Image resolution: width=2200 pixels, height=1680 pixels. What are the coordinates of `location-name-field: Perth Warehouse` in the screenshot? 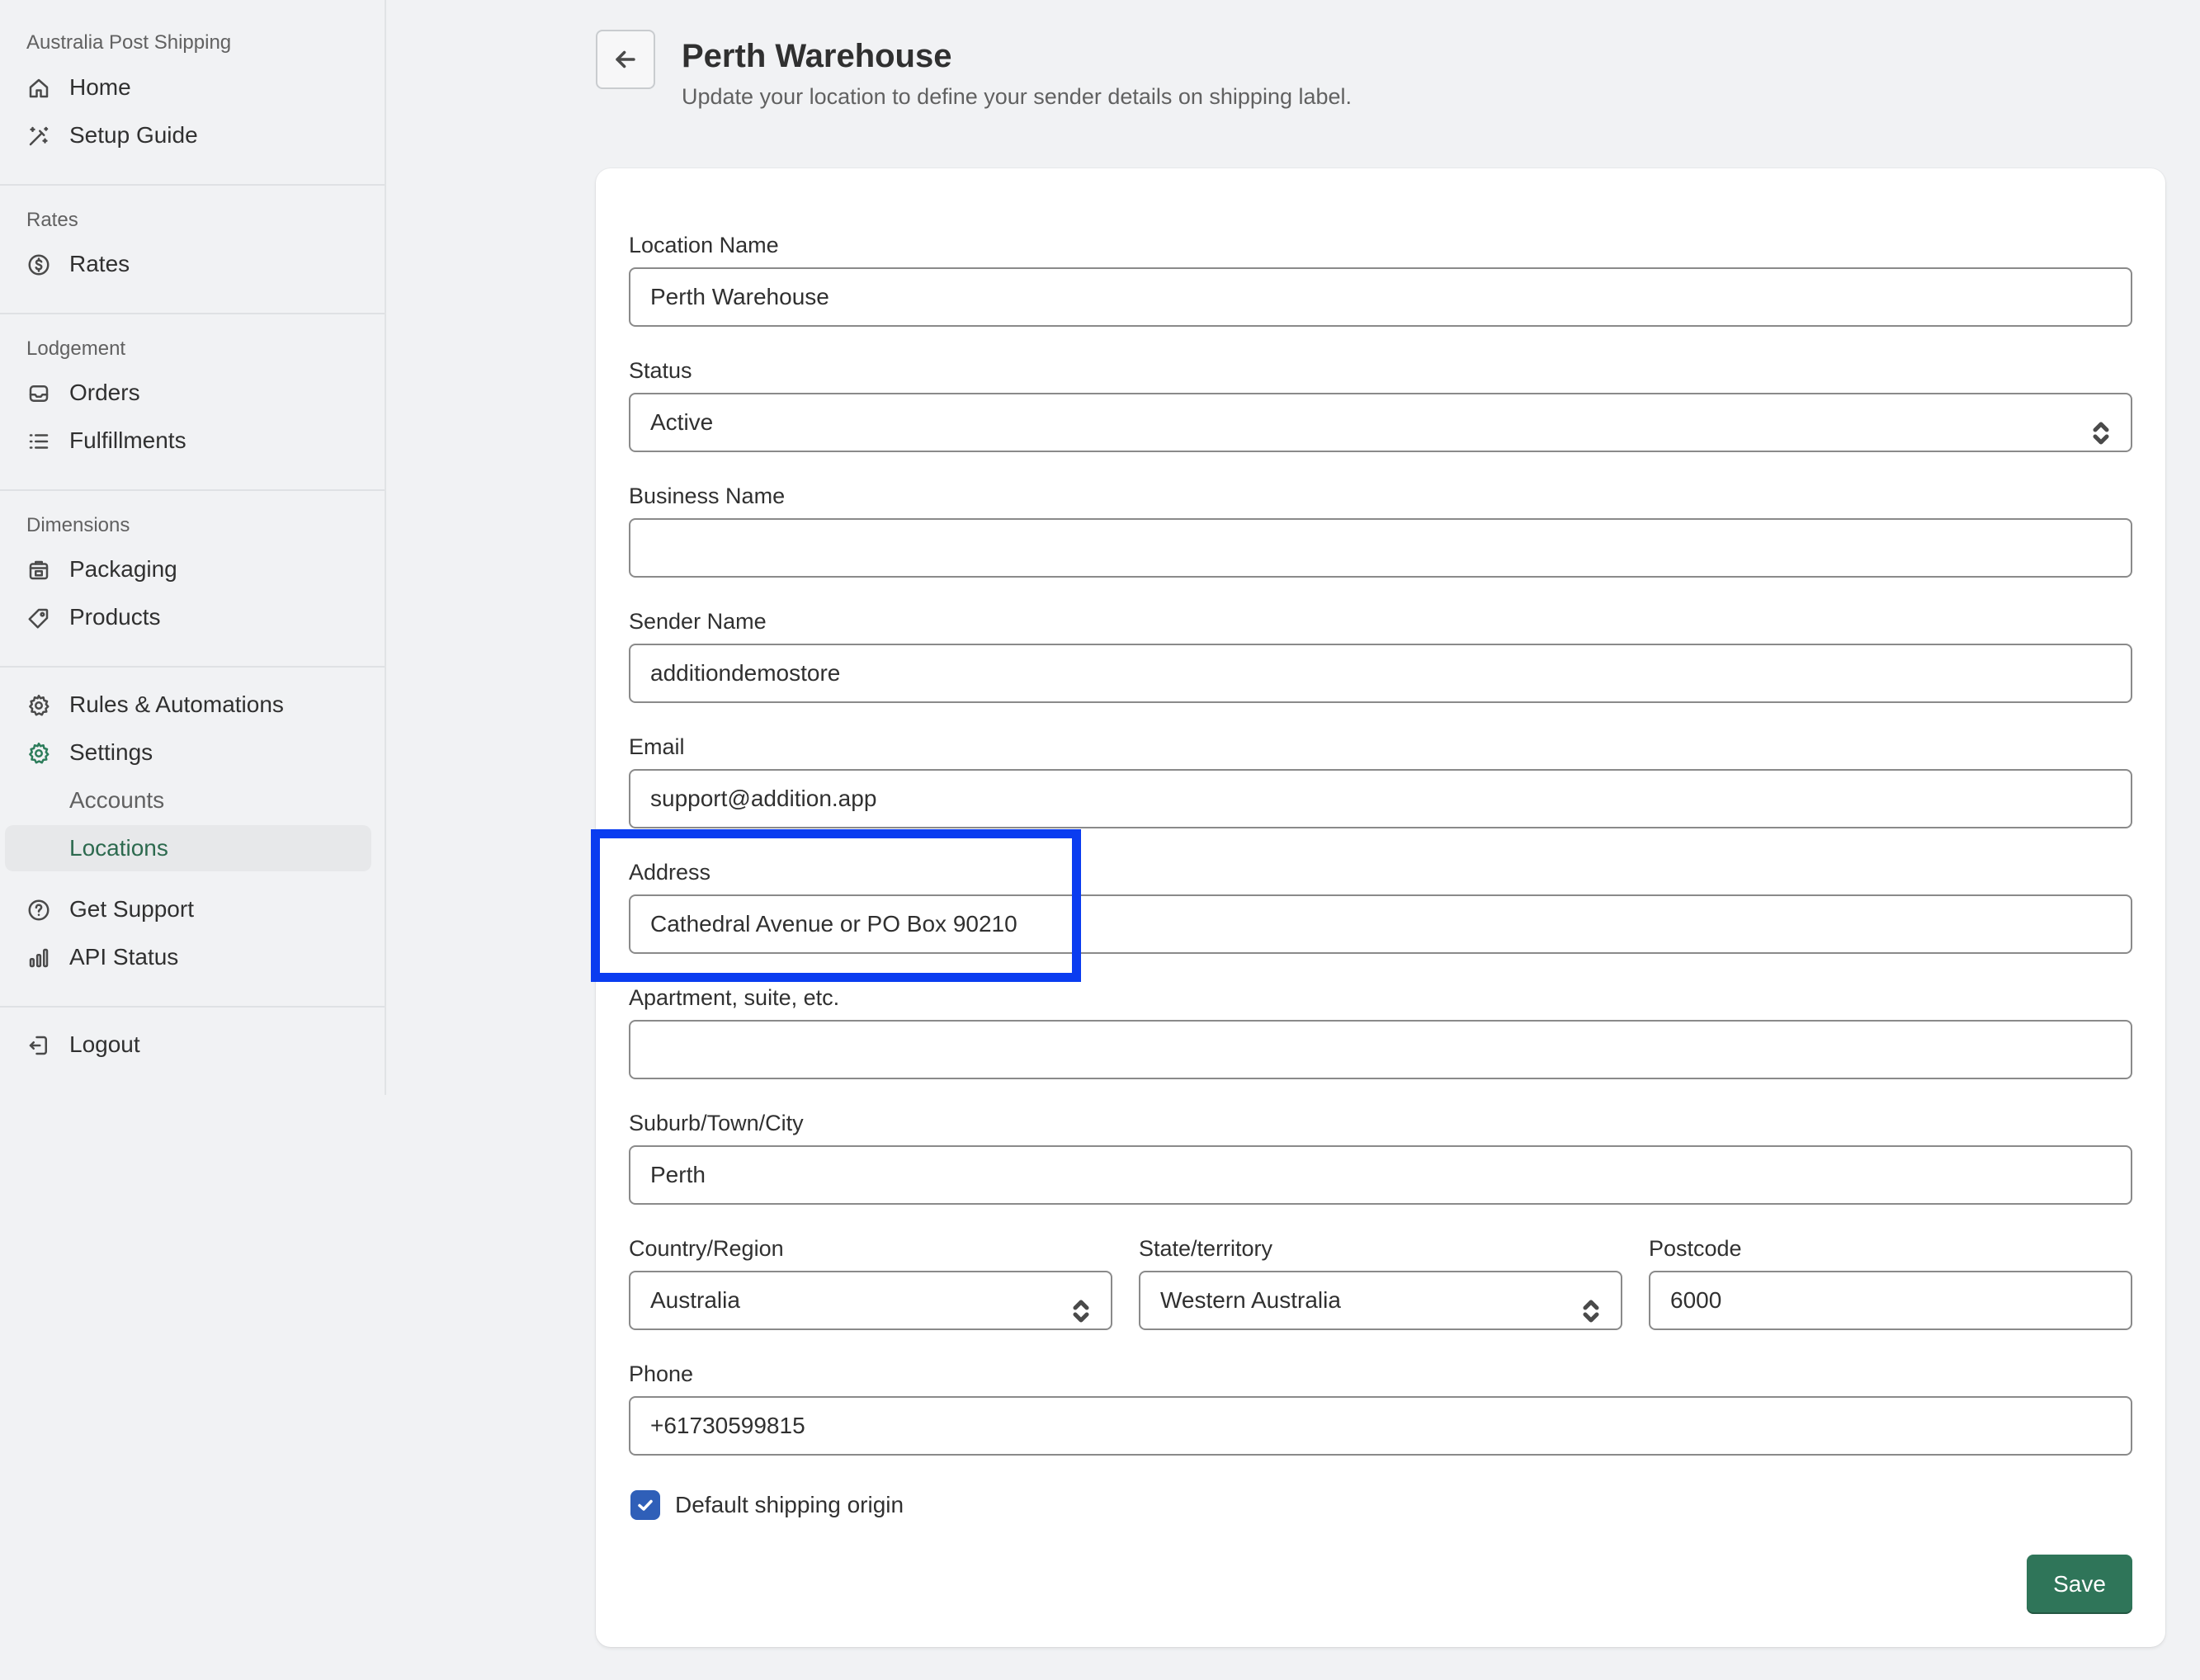 It's located at (1381, 297).